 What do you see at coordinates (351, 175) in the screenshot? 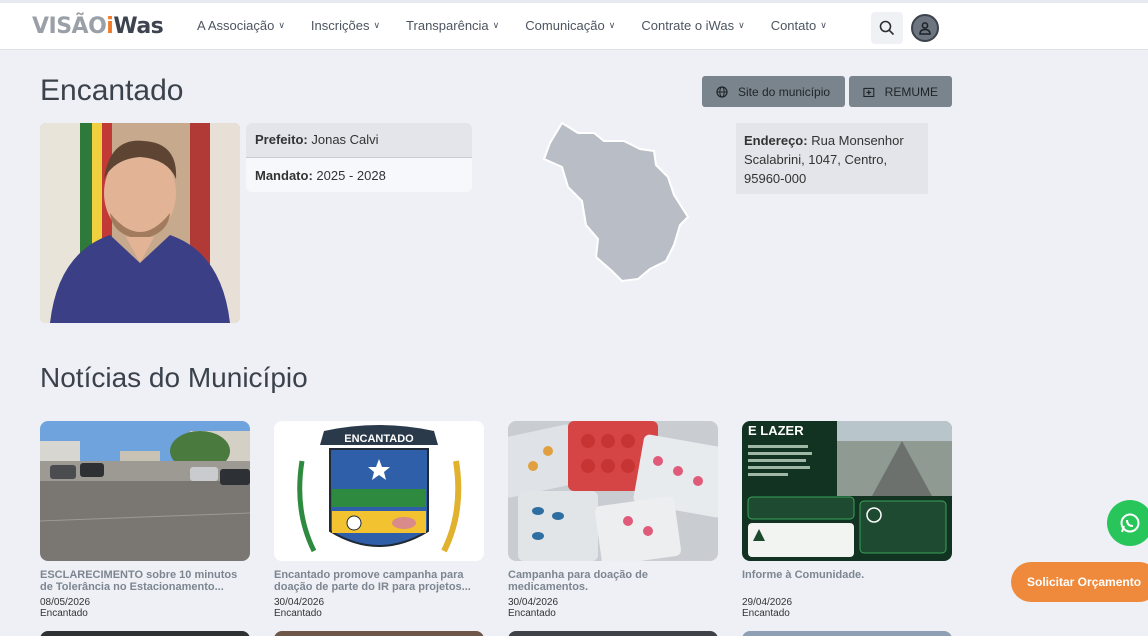
I see `mandato-value: 2025 - 2028` at bounding box center [351, 175].